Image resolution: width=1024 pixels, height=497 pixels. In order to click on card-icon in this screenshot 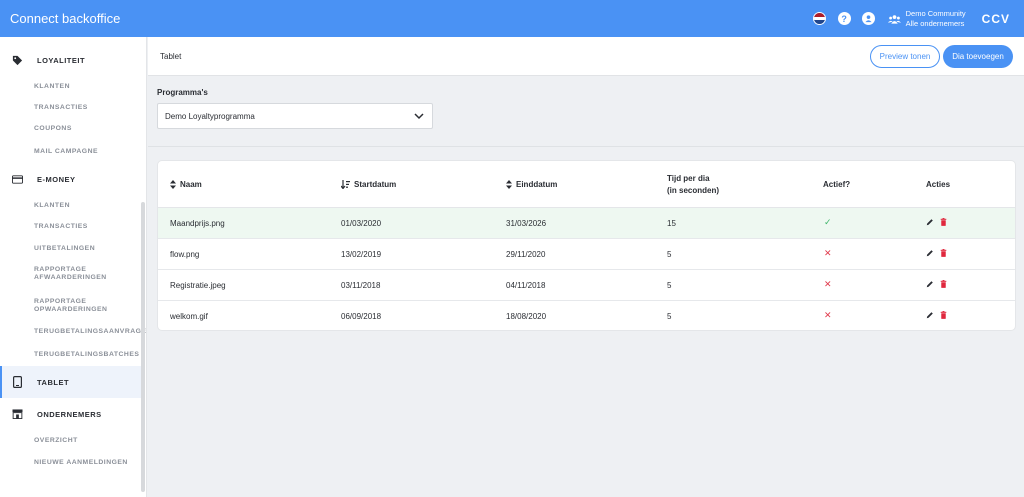, I will do `click(17, 179)`.